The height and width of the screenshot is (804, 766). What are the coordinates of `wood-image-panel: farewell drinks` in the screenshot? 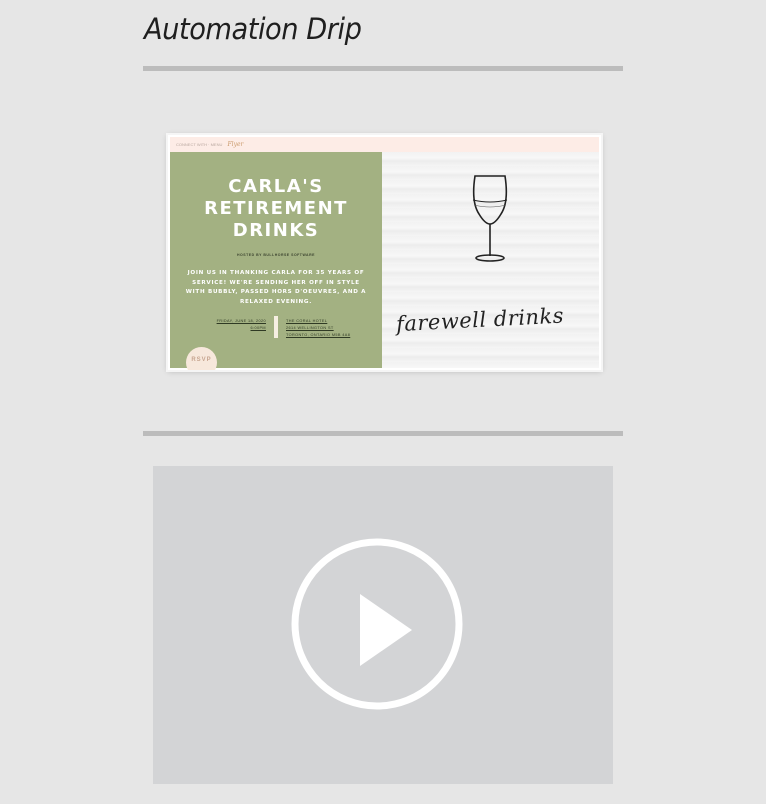 It's located at (490, 260).